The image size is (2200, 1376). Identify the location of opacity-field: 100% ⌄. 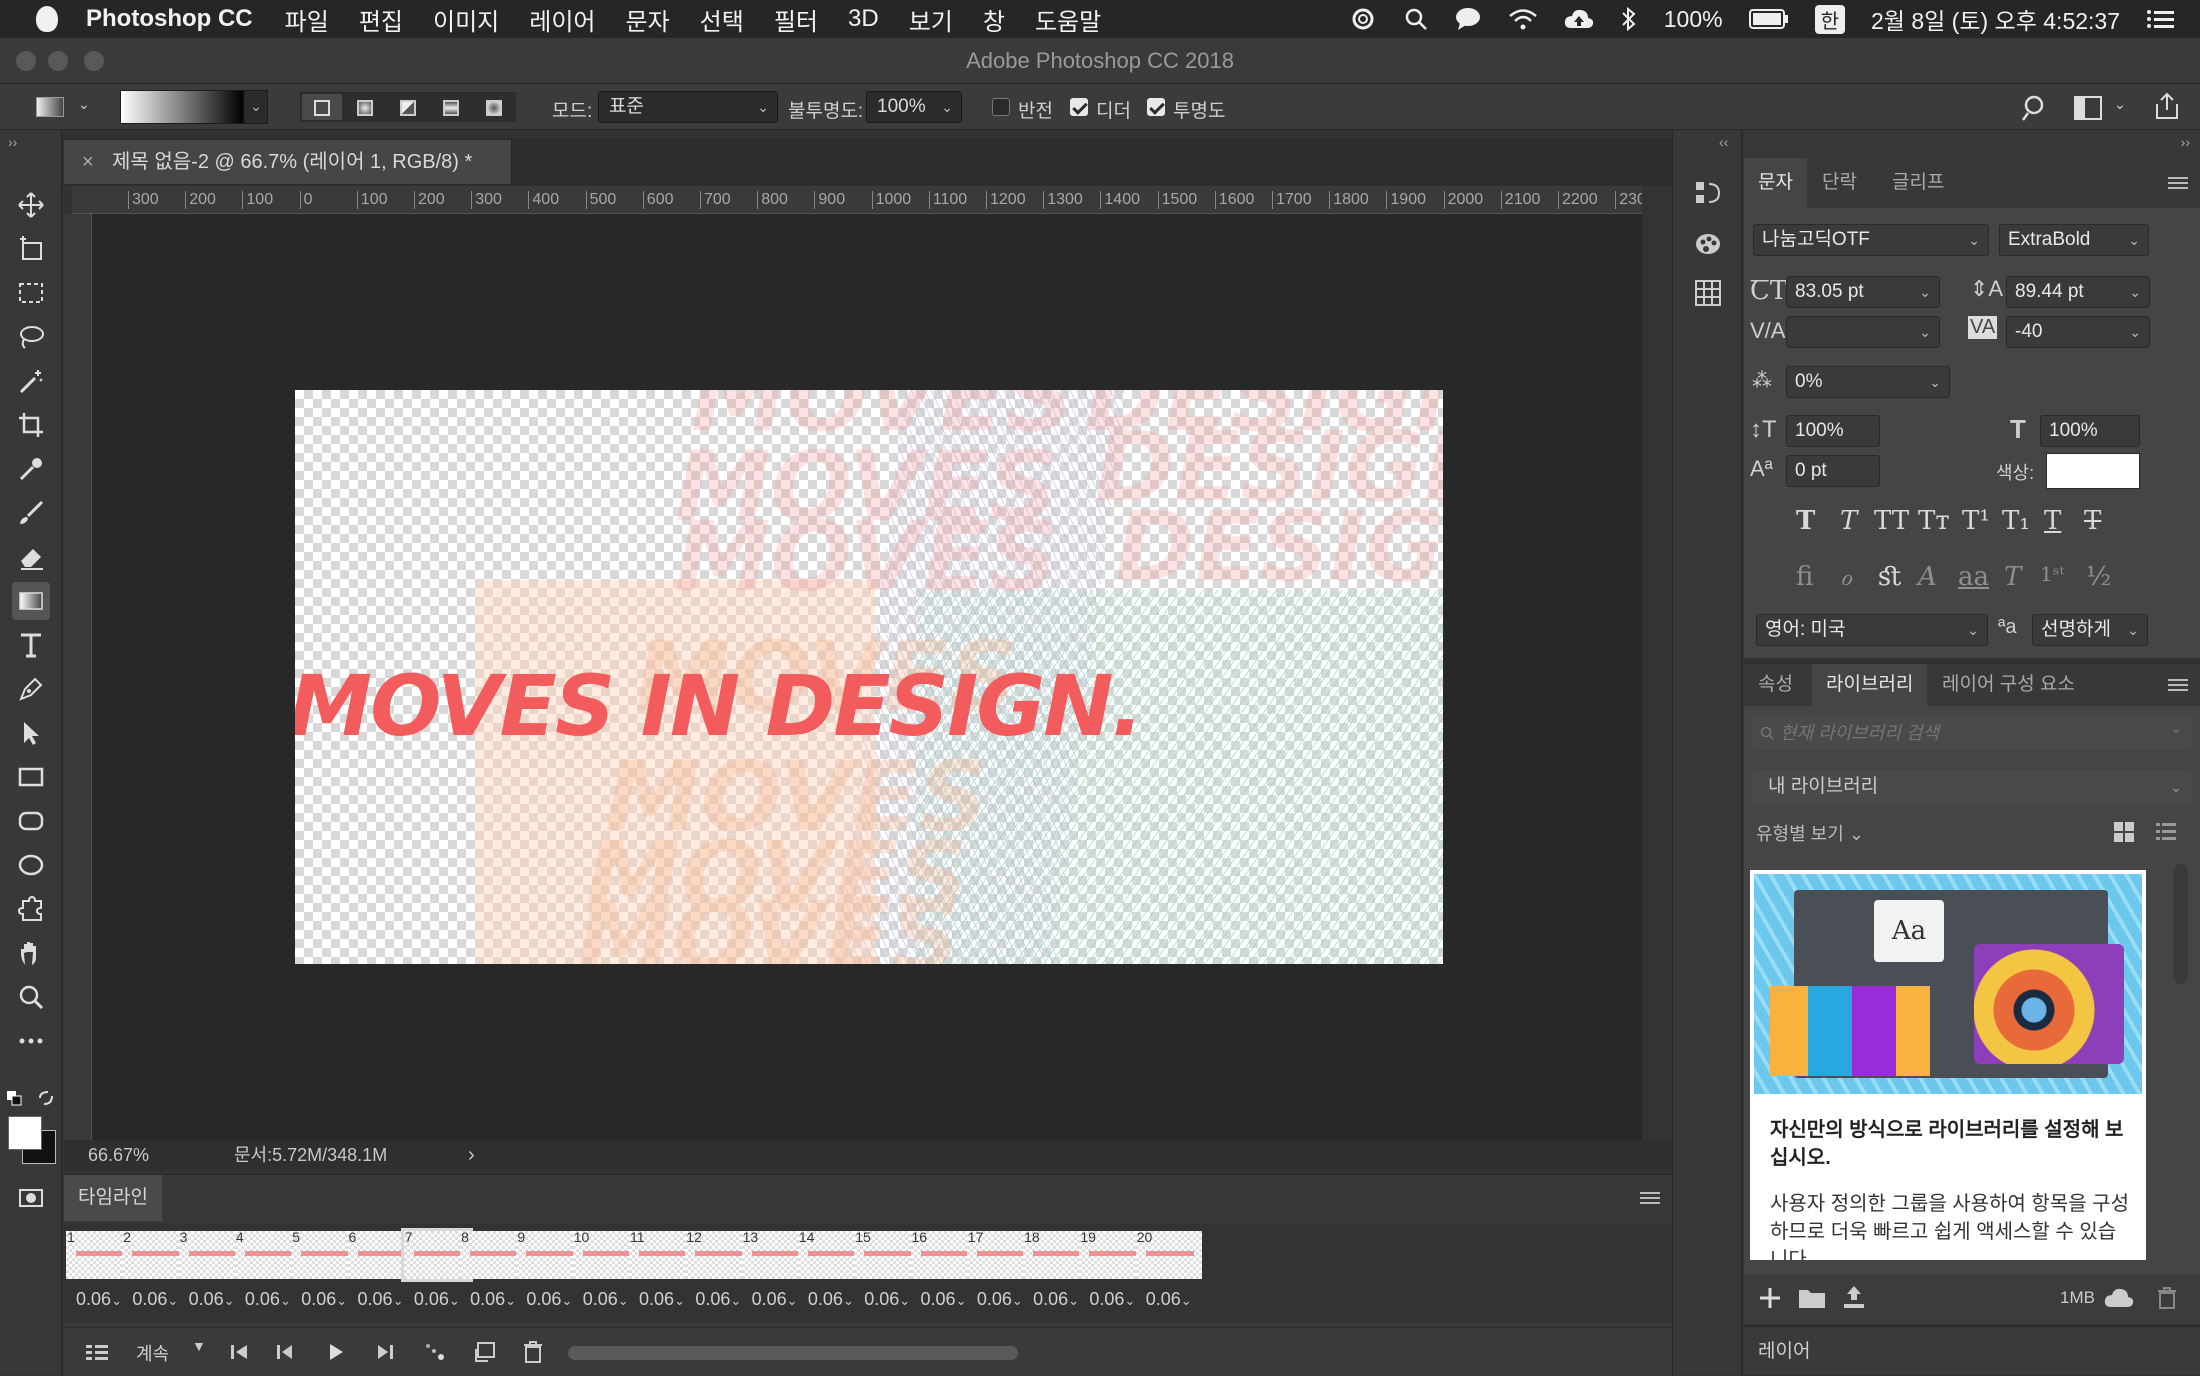
(914, 107).